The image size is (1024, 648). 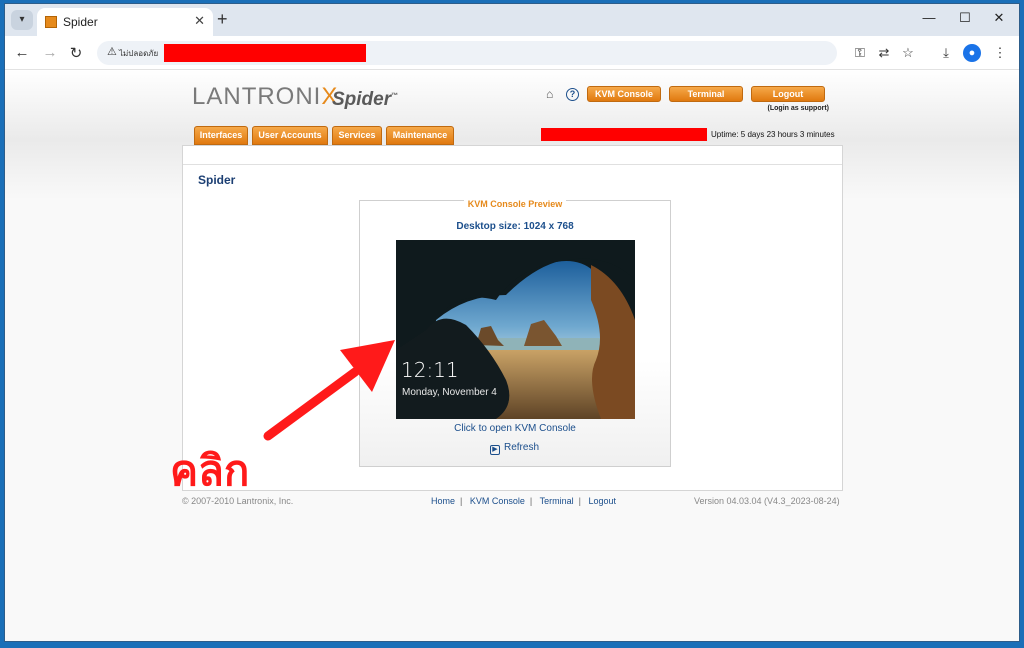 What do you see at coordinates (210, 470) in the screenshot?
I see `click-annotation-text: คลิก` at bounding box center [210, 470].